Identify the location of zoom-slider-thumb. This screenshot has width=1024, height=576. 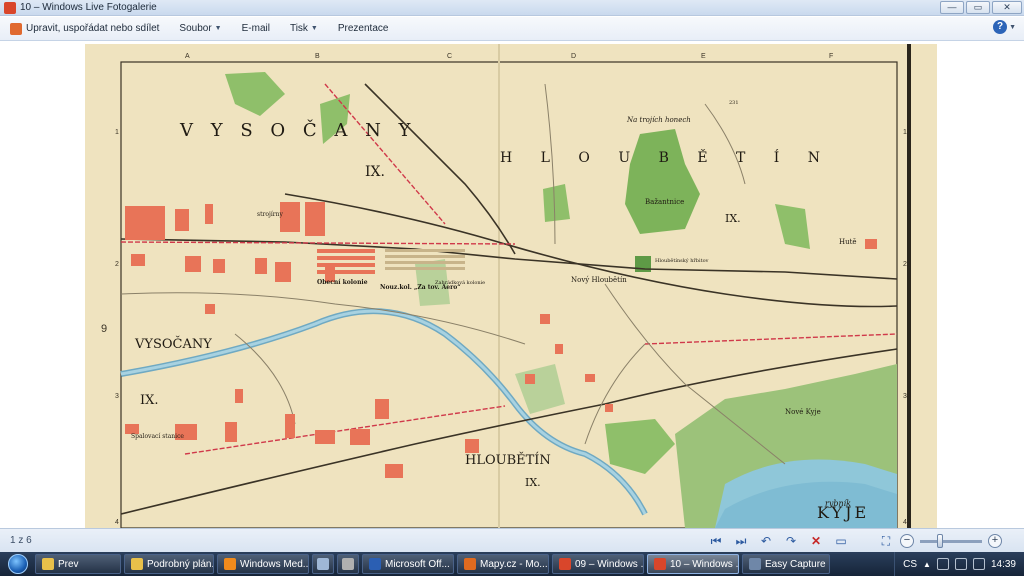
(940, 540).